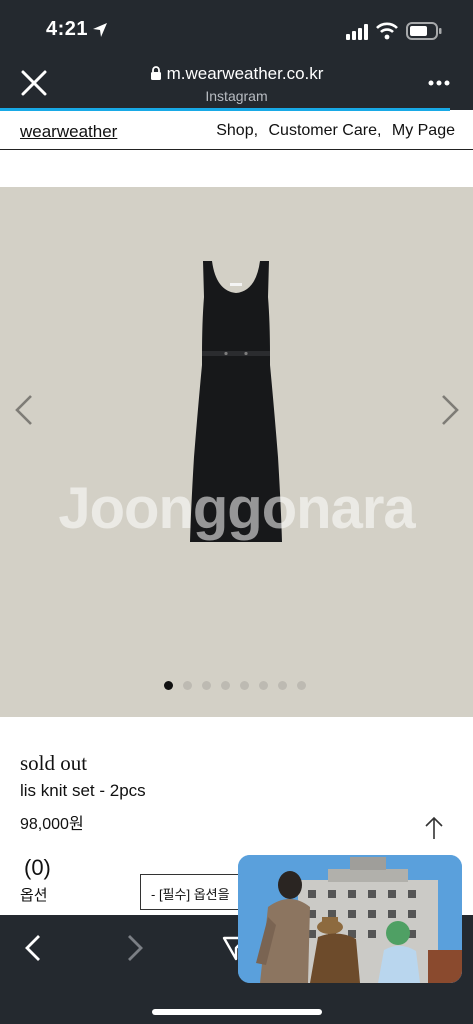  Describe the element at coordinates (52, 824) in the screenshot. I see `product-price: 98,000원` at that location.